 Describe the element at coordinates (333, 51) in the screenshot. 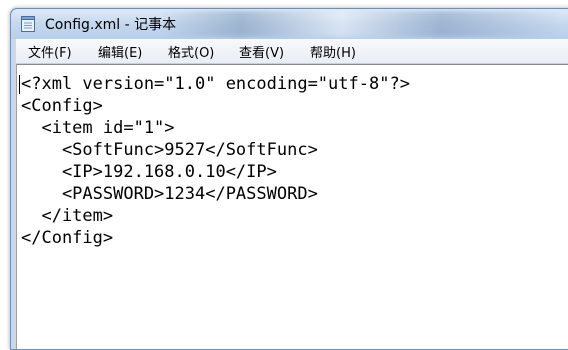

I see `menu-help: 帮助(H)` at that location.